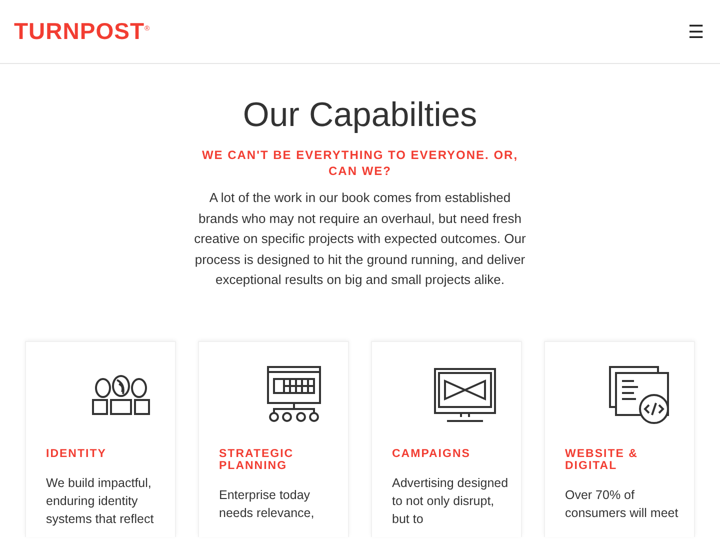 The image size is (720, 540). Describe the element at coordinates (121, 395) in the screenshot. I see `people-icon` at that location.